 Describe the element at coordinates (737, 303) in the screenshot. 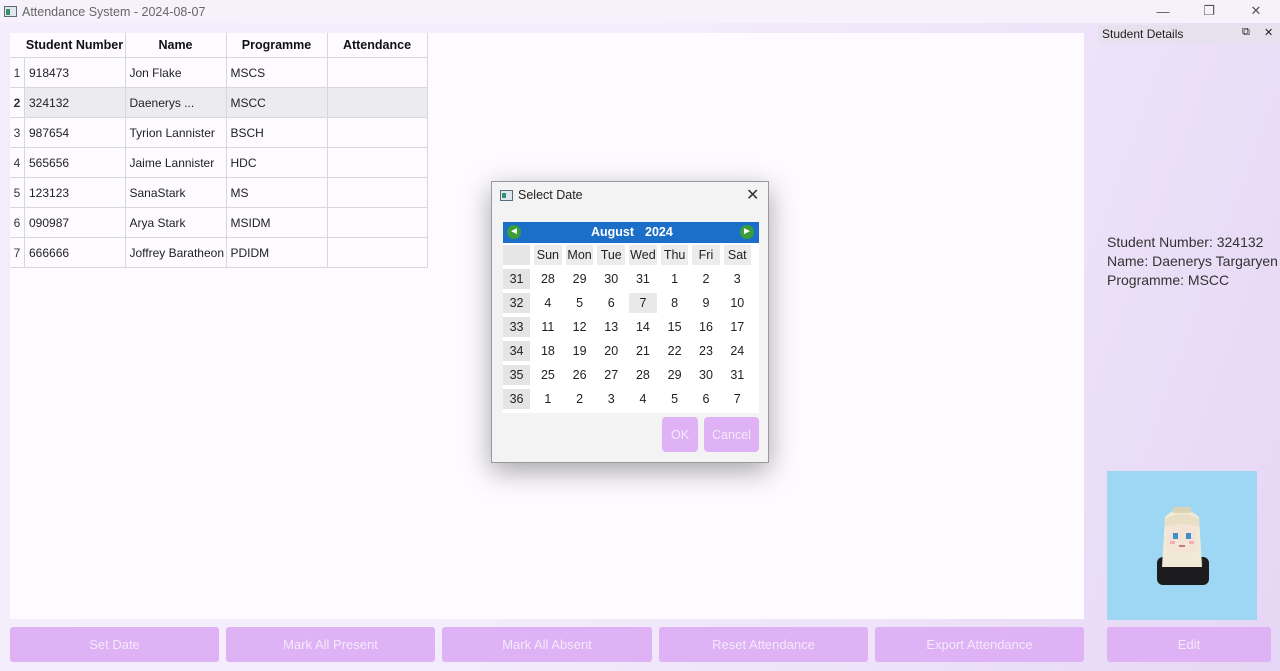

I see `calendar-day: 10` at that location.